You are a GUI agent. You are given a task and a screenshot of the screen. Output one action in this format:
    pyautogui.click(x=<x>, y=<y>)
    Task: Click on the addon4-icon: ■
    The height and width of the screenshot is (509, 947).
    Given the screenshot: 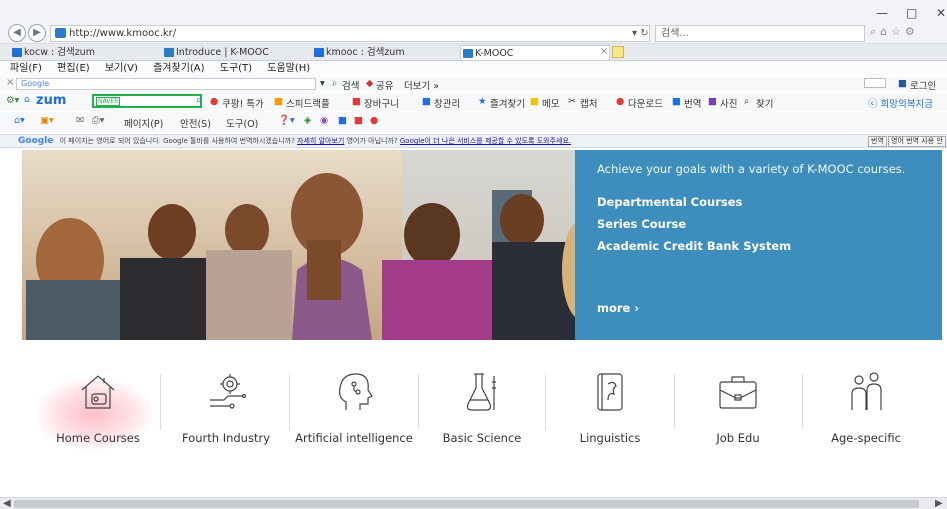 What is the action you would take?
    pyautogui.click(x=358, y=120)
    